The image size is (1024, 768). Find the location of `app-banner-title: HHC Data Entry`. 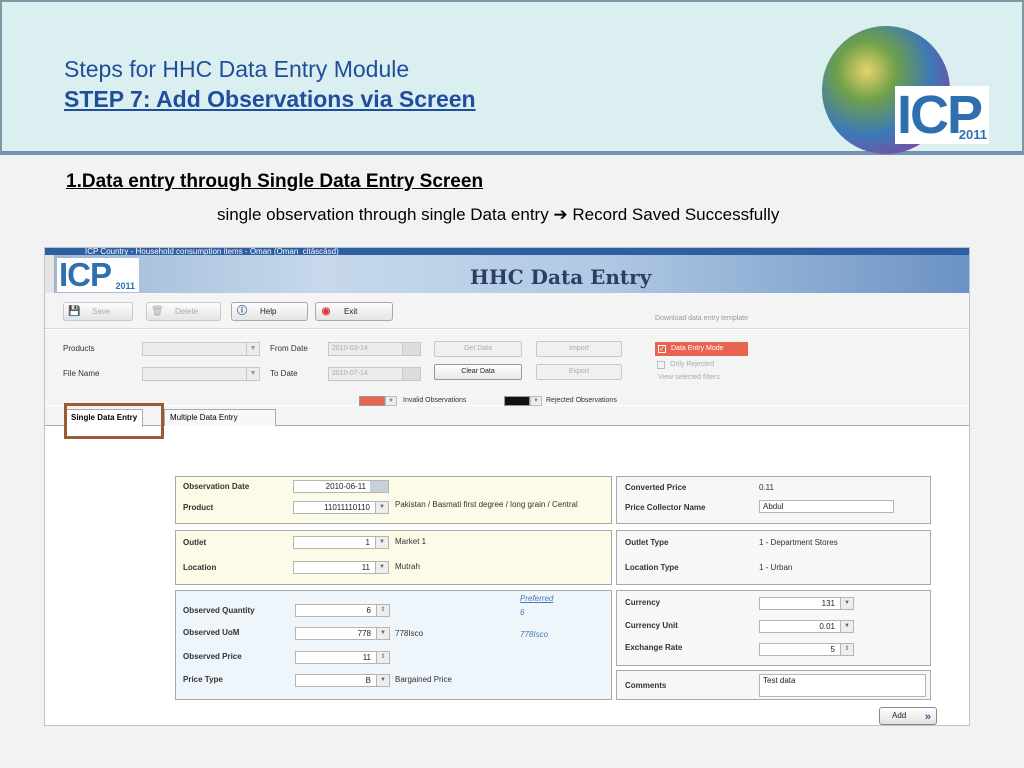

app-banner-title: HHC Data Entry is located at coordinates (561, 277).